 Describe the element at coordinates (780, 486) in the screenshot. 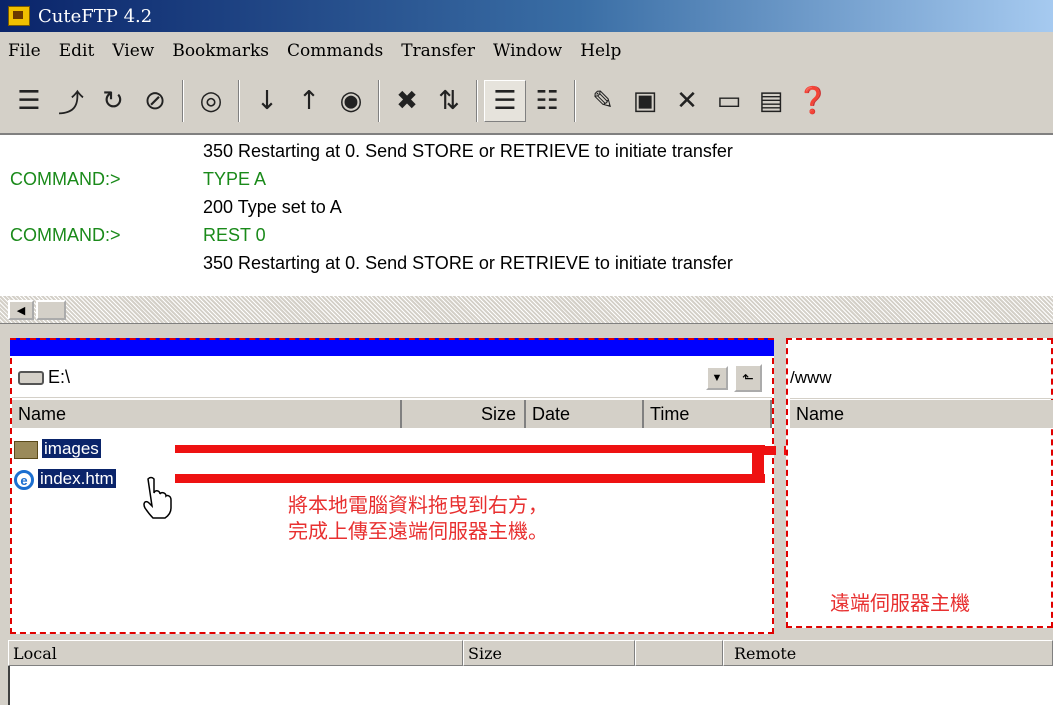

I see `pane-splitter` at that location.